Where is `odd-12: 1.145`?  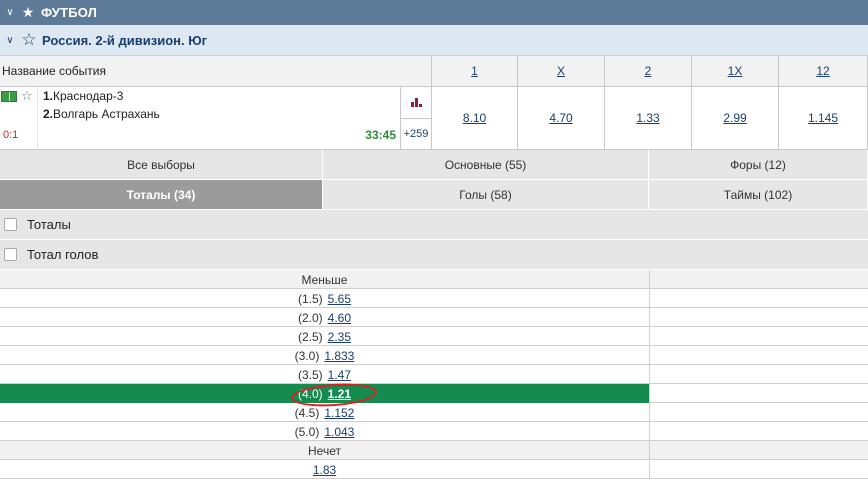 odd-12: 1.145 is located at coordinates (823, 118).